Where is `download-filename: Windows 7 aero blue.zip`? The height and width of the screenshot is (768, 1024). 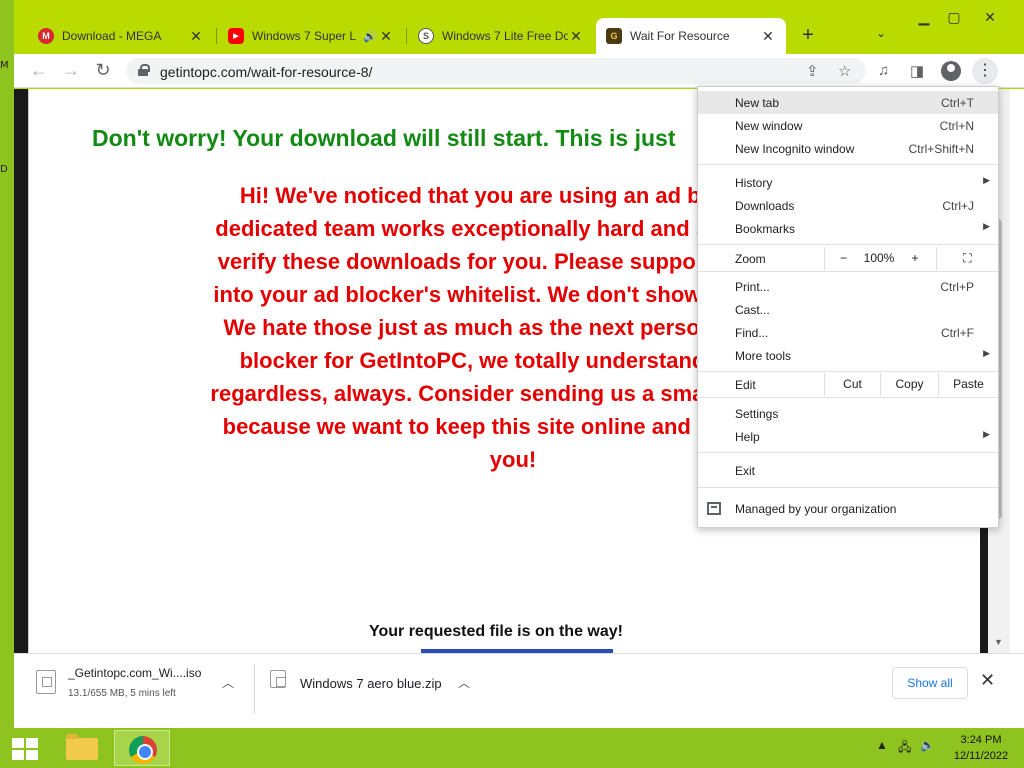
download-filename: Windows 7 aero blue.zip is located at coordinates (371, 683).